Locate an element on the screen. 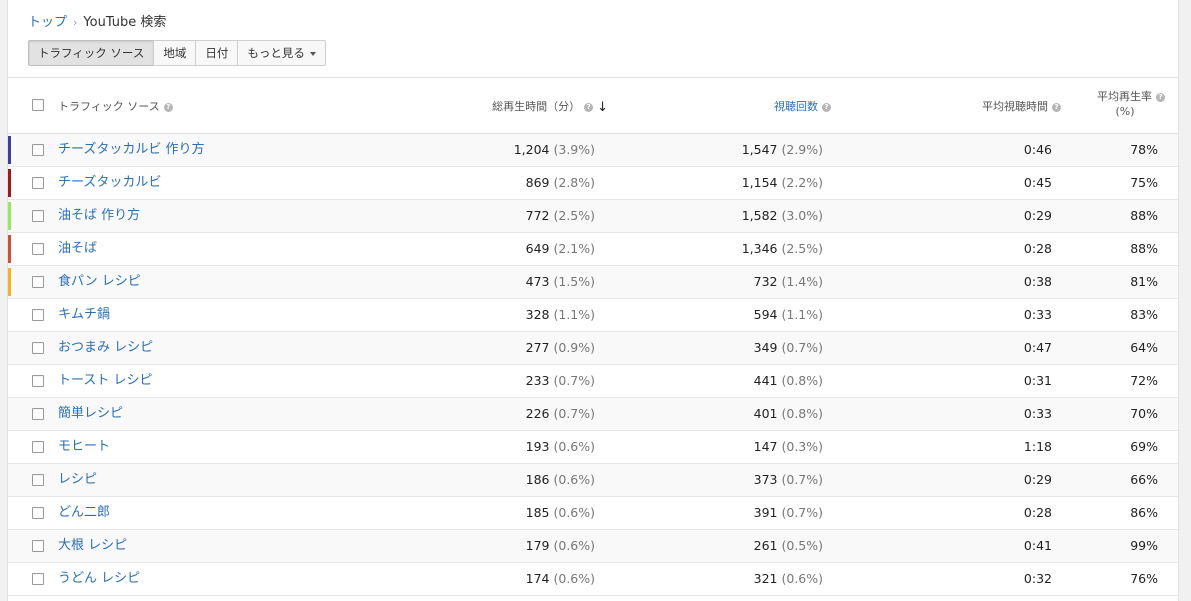 Image resolution: width=1191 pixels, height=601 pixels. avg-percentage-cell-value: 72% is located at coordinates (1144, 380).